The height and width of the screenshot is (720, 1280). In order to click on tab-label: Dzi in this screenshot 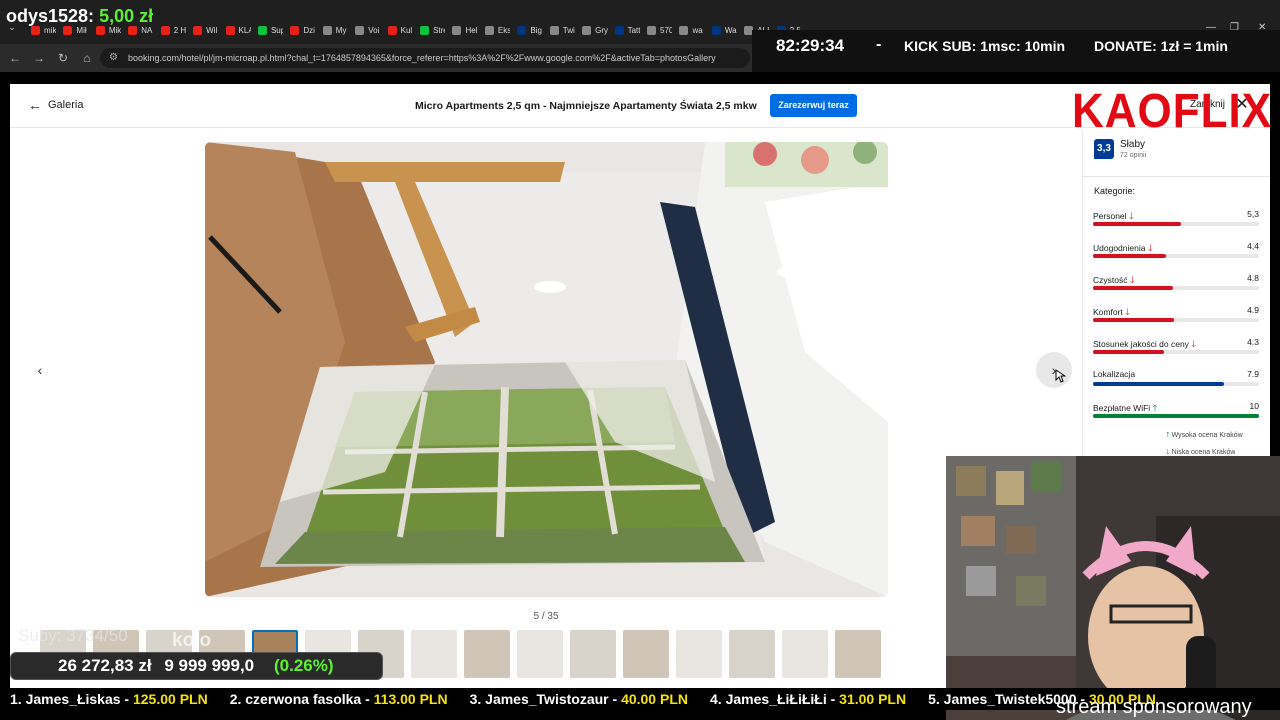, I will do `click(309, 30)`.